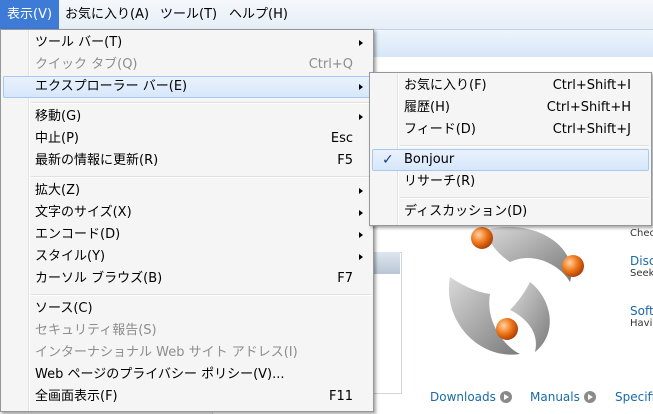 The height and width of the screenshot is (414, 653). Describe the element at coordinates (641, 323) in the screenshot. I see `side-item-sub: Havi` at that location.